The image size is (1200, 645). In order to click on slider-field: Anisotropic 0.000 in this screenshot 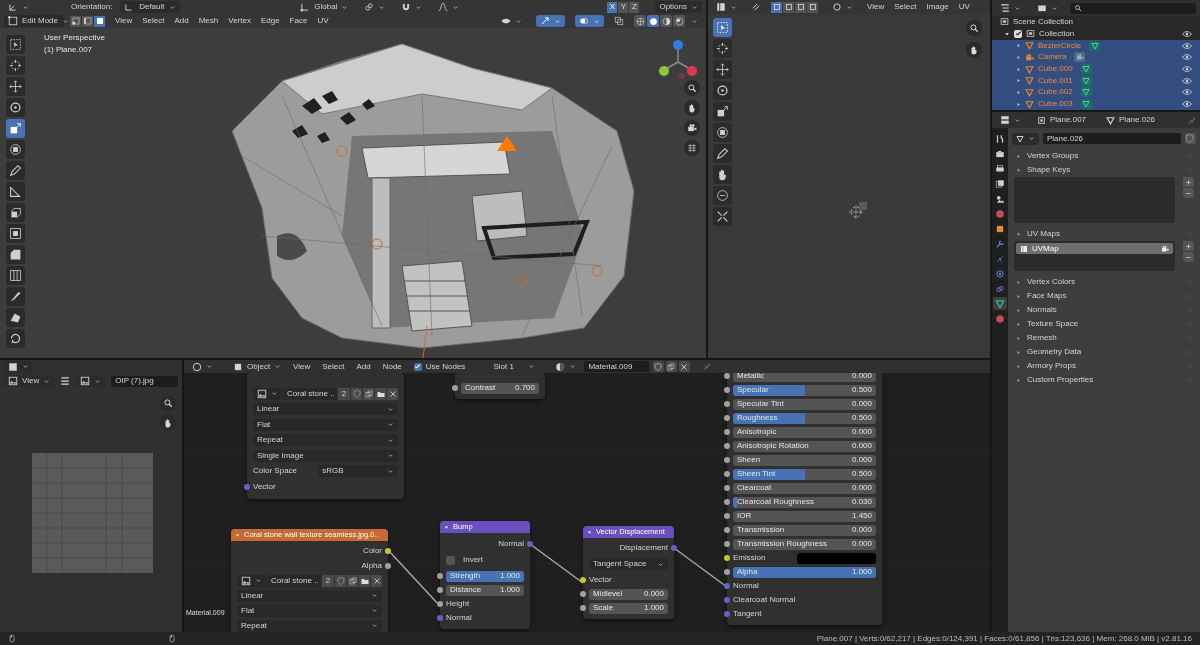, I will do `click(804, 432)`.